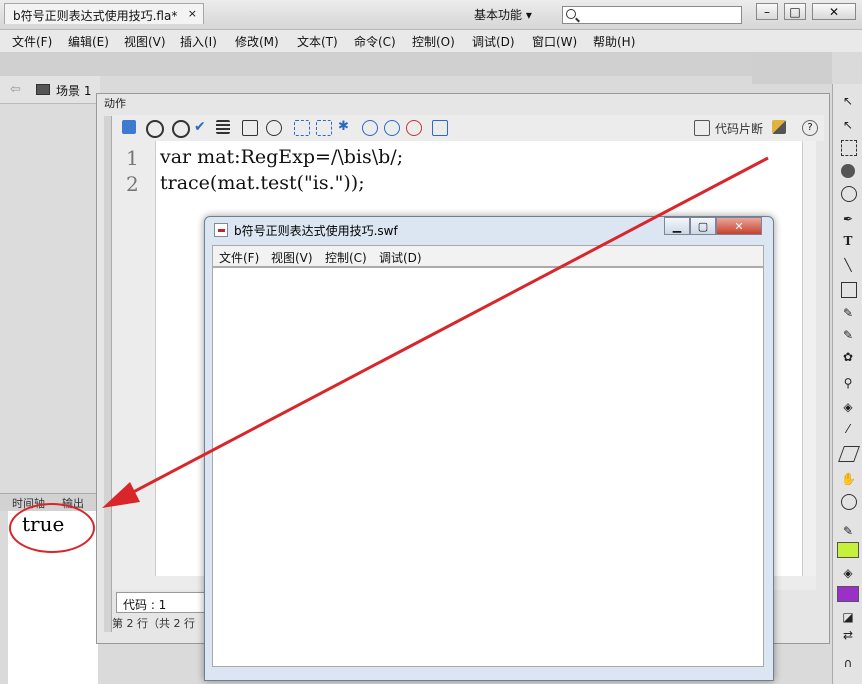 This screenshot has height=684, width=862. Describe the element at coordinates (677, 226) in the screenshot. I see `swf-minimize-button: ▁` at that location.